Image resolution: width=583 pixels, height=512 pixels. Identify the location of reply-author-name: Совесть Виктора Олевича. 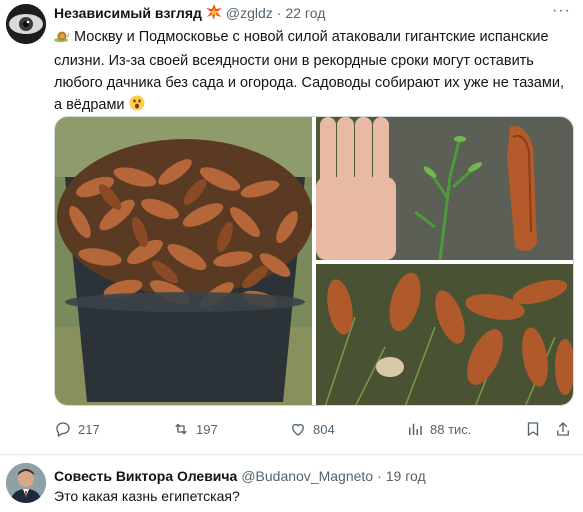
(145, 476).